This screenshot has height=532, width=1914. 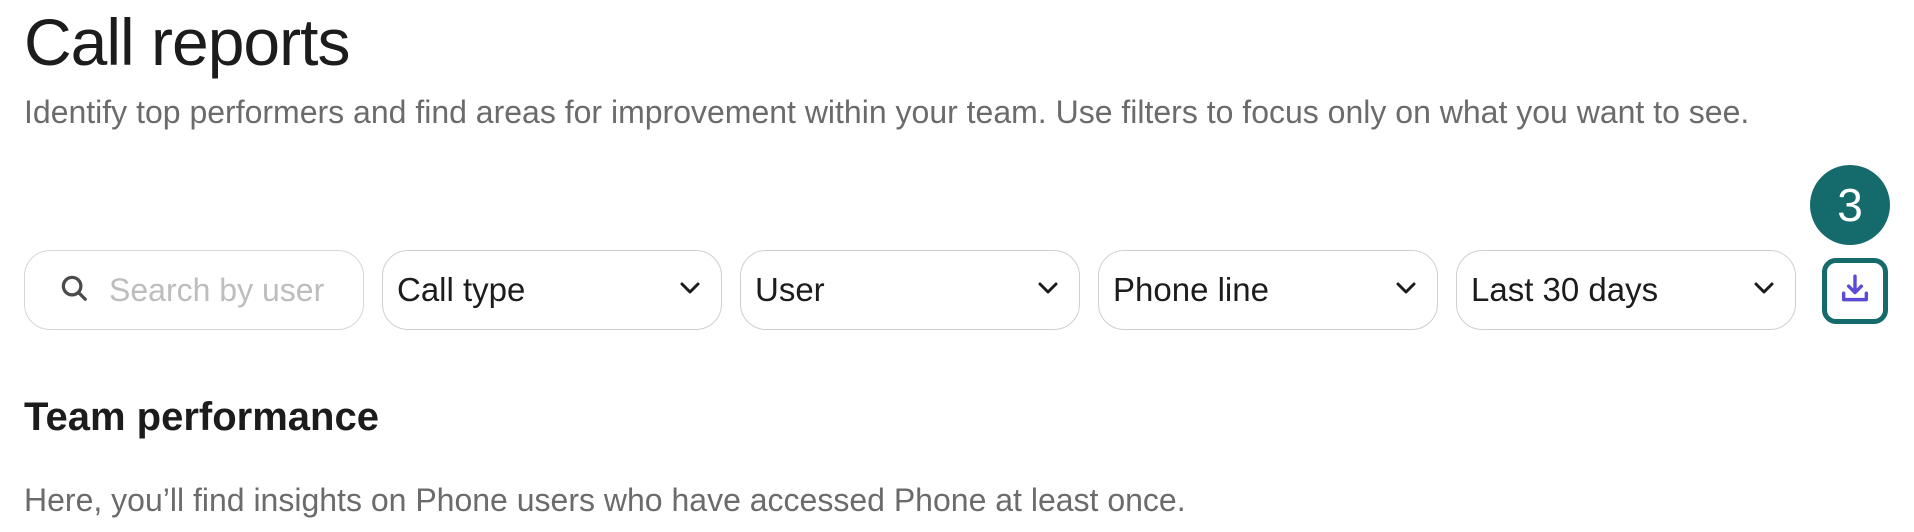 I want to click on phone-line-label: Phone line, so click(x=1191, y=289).